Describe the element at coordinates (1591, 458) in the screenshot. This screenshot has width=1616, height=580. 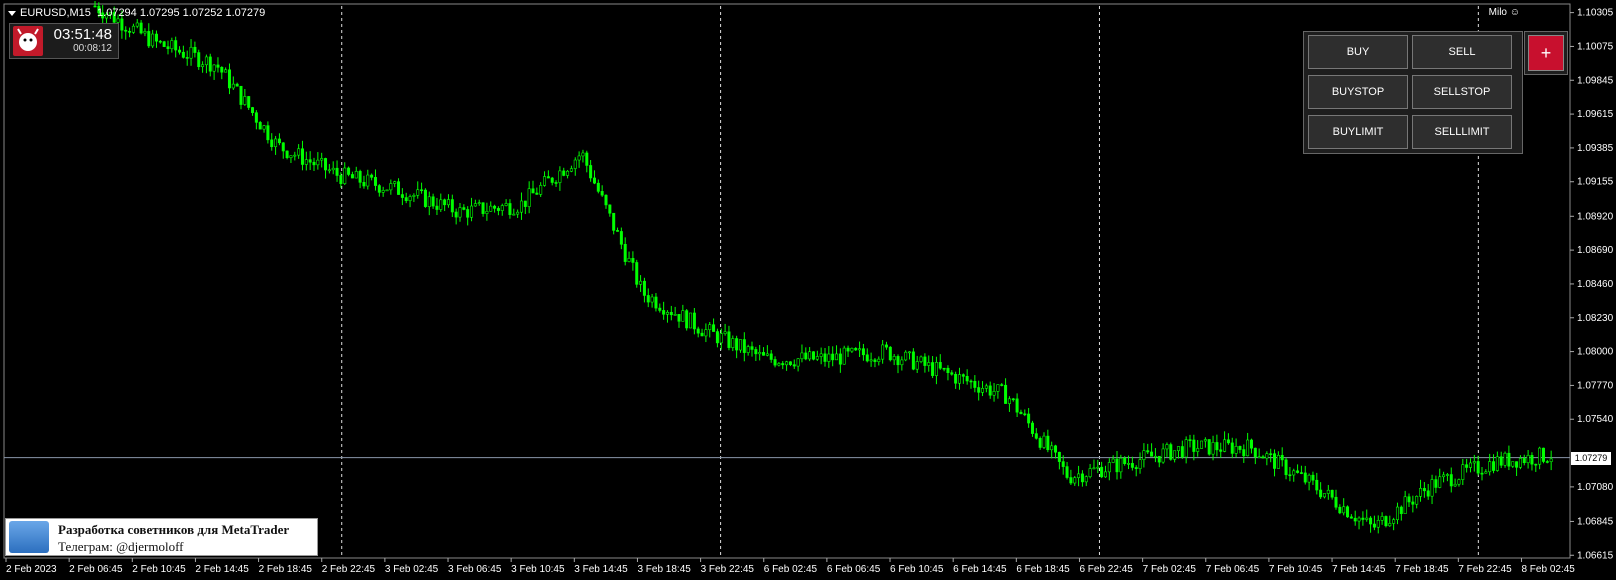
I see `current-price-tag: 1.07279` at that location.